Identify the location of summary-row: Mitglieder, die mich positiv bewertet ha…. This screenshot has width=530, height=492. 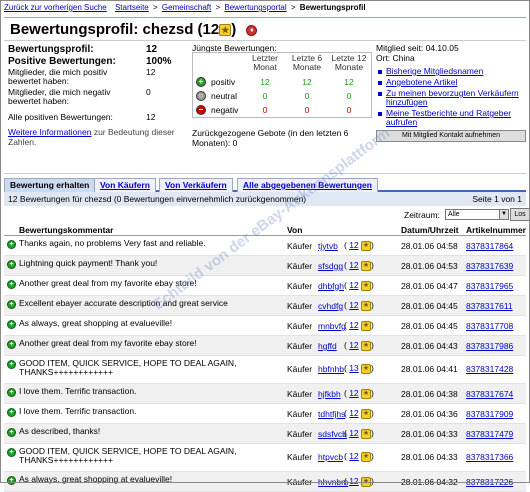
(81, 78).